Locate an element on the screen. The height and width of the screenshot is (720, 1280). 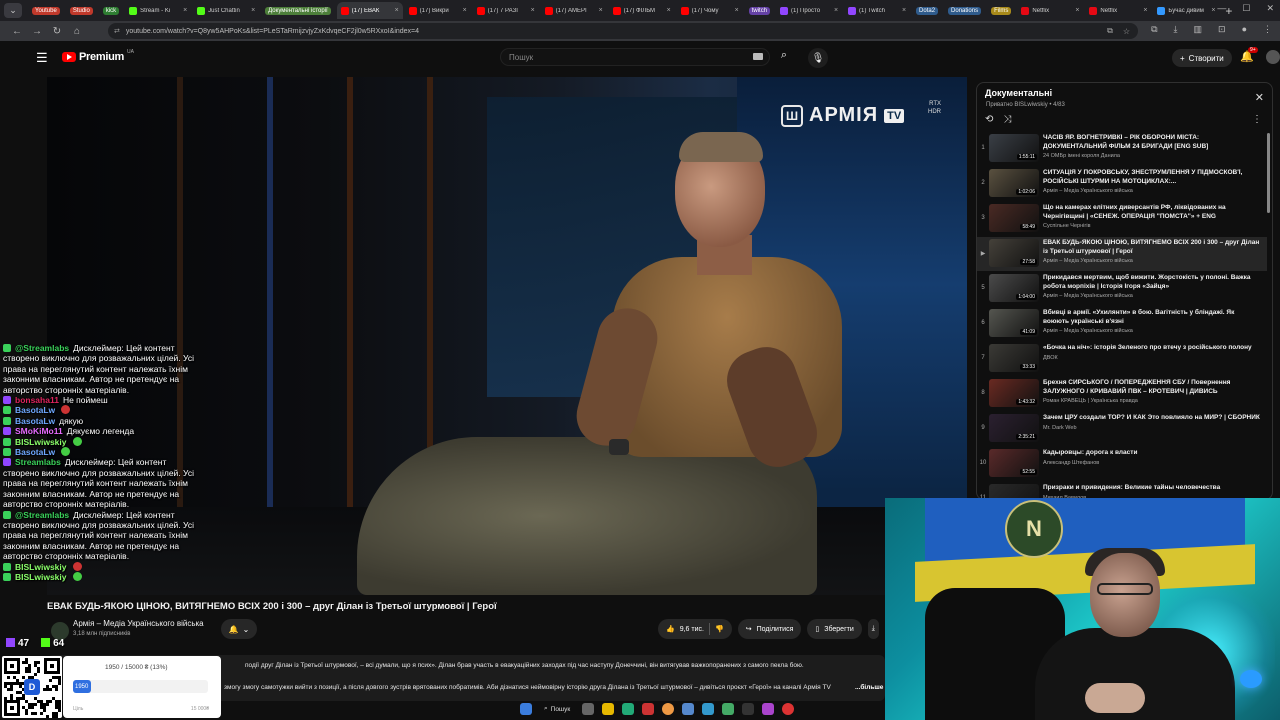
browser-tab: Studio is located at coordinates (81, 10).